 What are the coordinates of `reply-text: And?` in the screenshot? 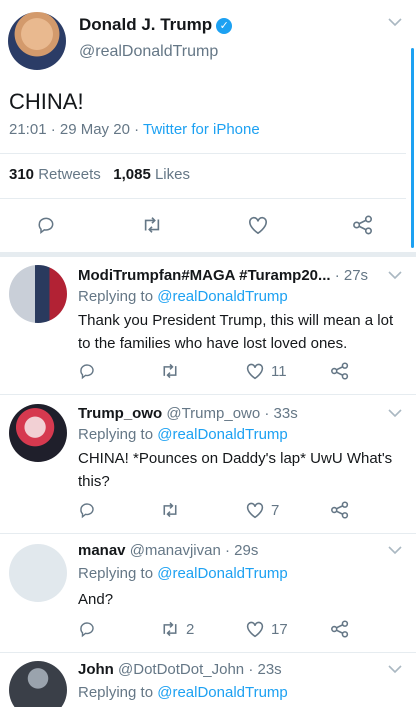 It's located at (96, 599).